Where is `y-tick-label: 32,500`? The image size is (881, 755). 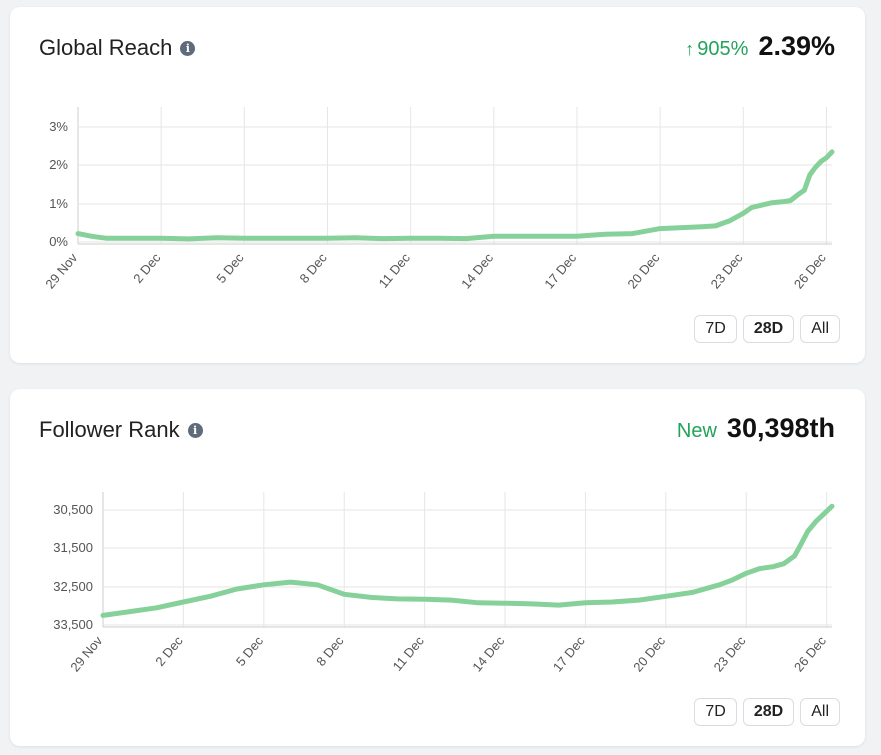
y-tick-label: 32,500 is located at coordinates (73, 586).